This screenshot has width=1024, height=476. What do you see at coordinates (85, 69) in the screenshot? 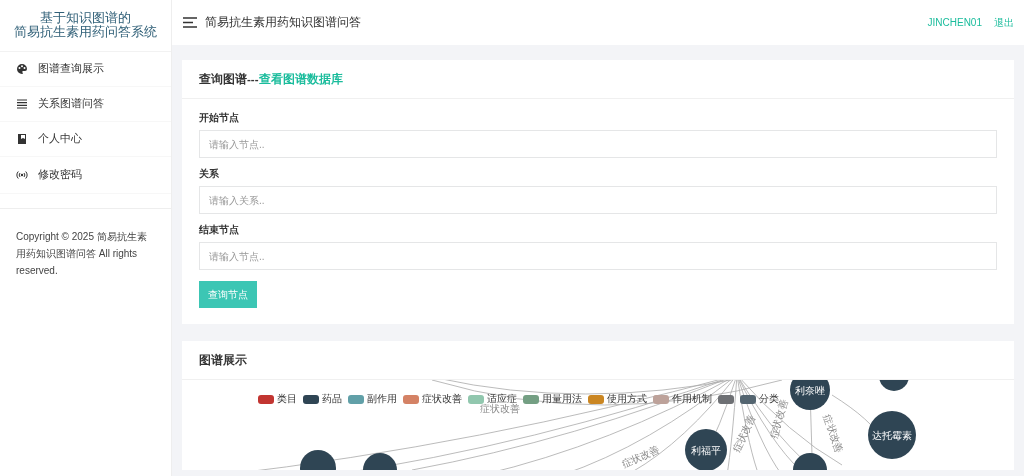
I see `nav-item: 图谱查询展示` at bounding box center [85, 69].